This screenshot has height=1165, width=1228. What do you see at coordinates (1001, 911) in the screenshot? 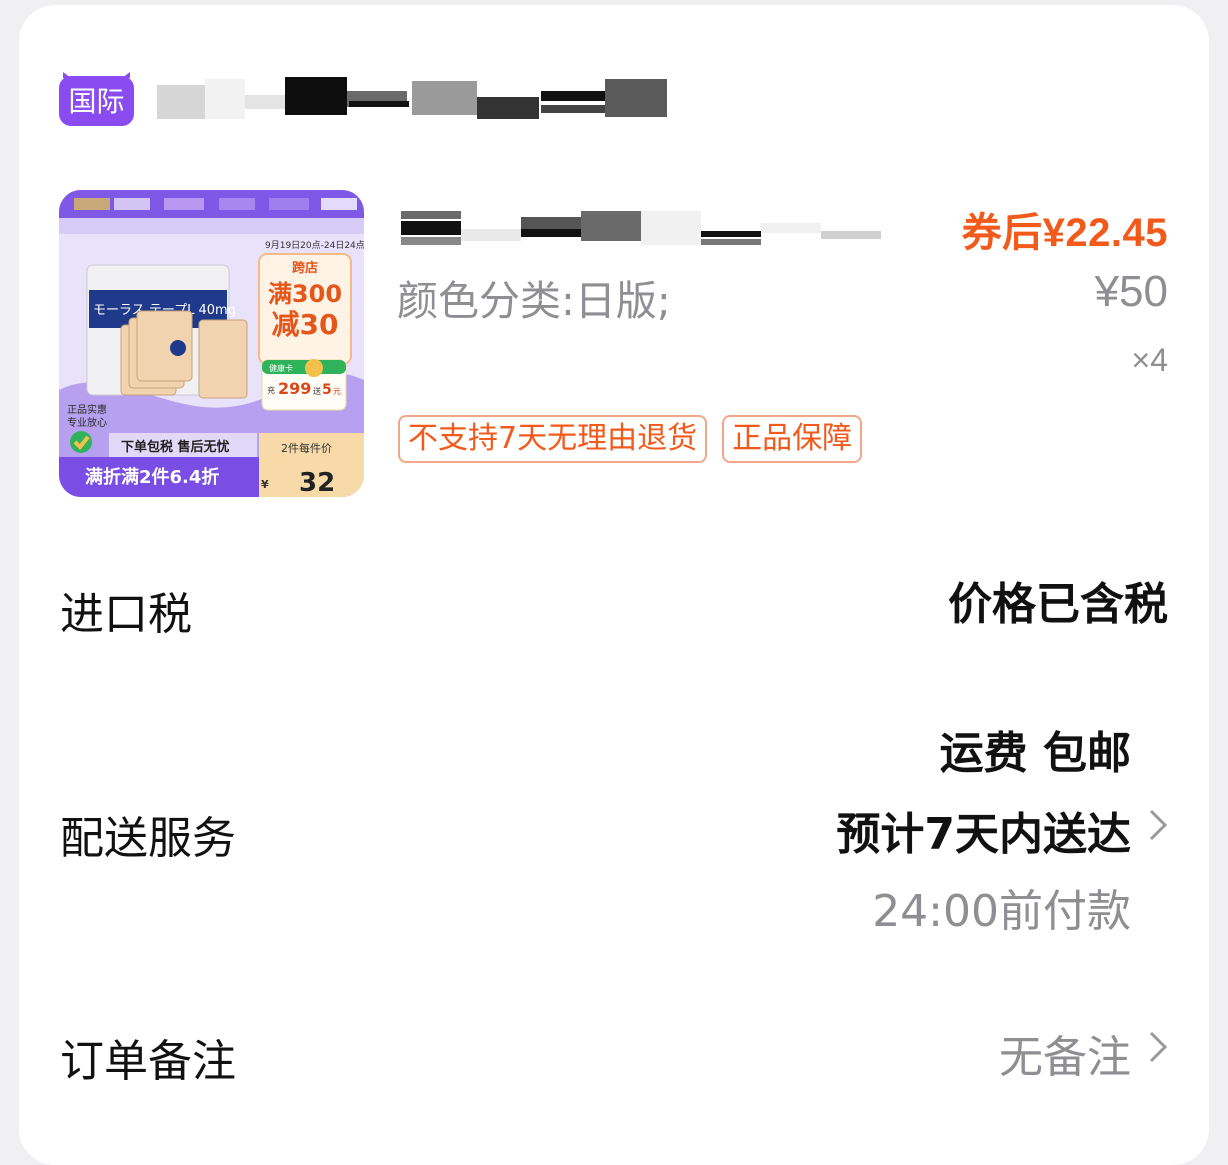
I see `payment-deadline: 24:00前付款` at bounding box center [1001, 911].